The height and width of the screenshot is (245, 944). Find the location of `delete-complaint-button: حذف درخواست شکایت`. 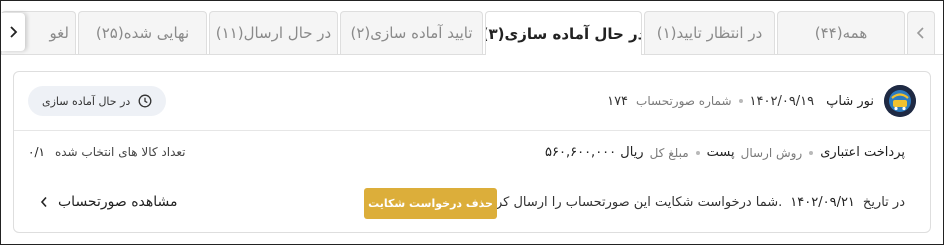

delete-complaint-button: حذف درخواست شکایت is located at coordinates (430, 203).